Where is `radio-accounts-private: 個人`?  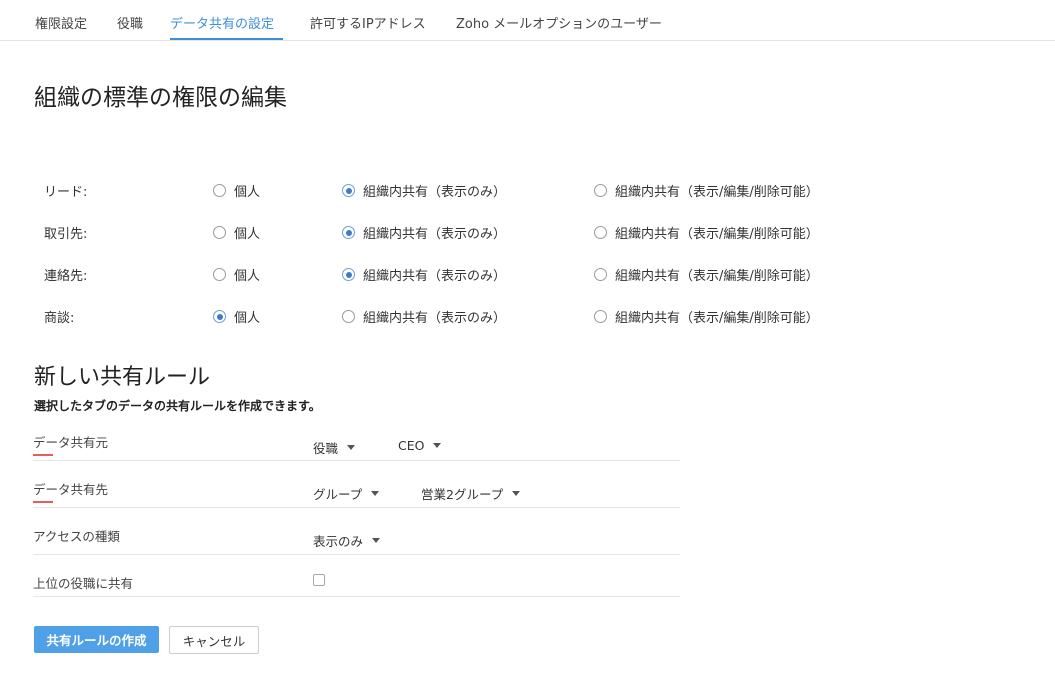 radio-accounts-private: 個人 is located at coordinates (236, 232).